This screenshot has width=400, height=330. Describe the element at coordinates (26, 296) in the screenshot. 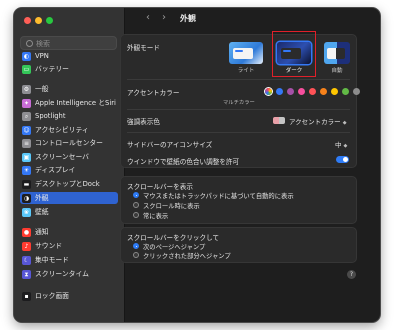

I see `lock-icon: ▪` at that location.